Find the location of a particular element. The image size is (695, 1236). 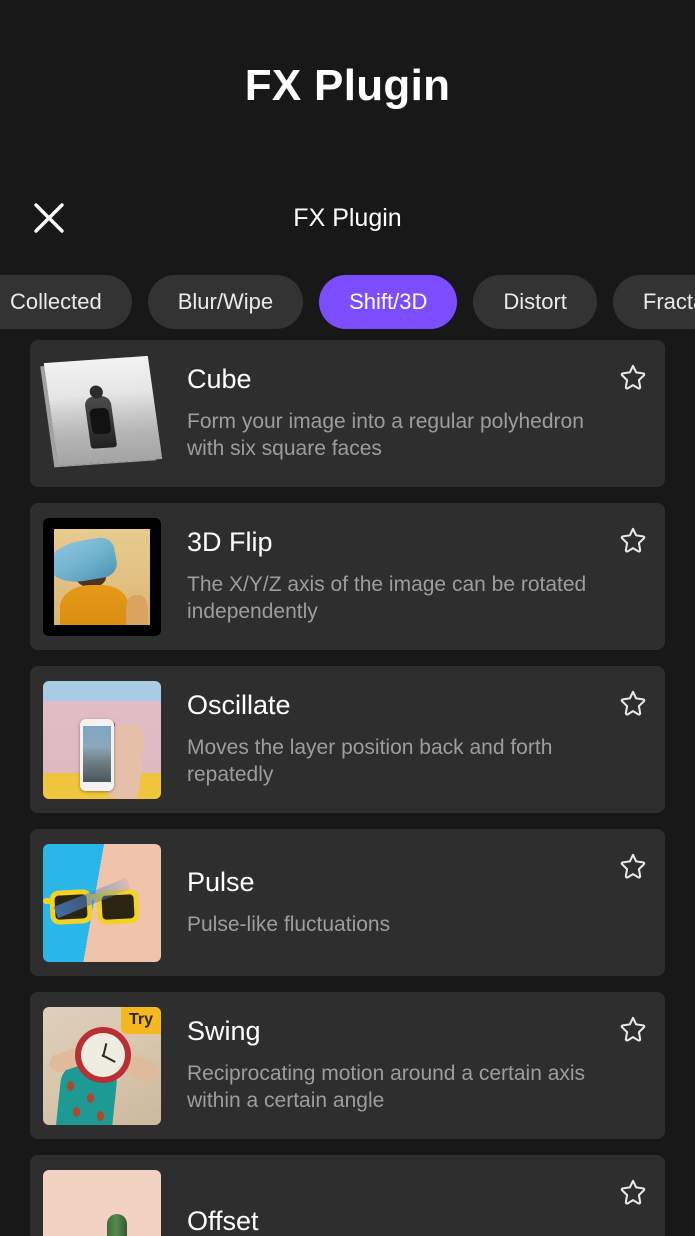

category-chip-collected: Collected is located at coordinates (66, 302).